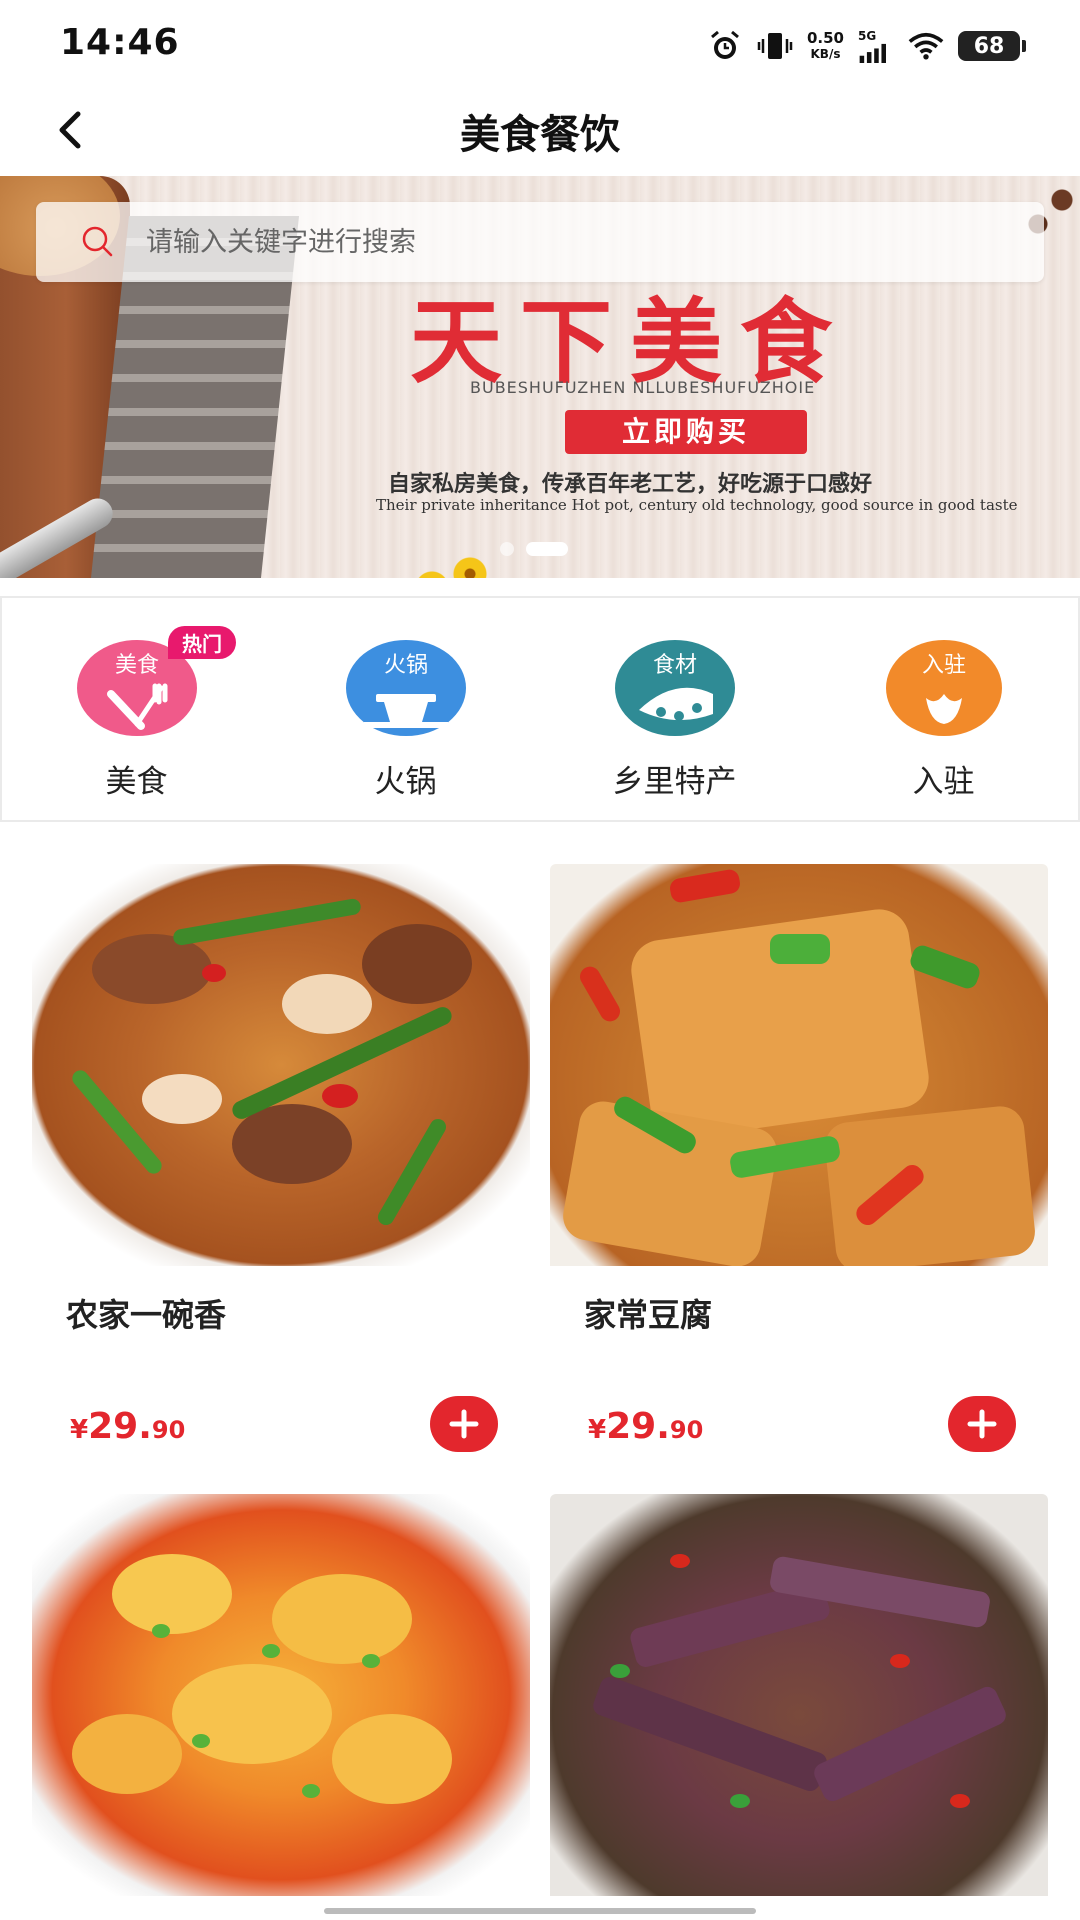 This screenshot has width=1080, height=1920. Describe the element at coordinates (926, 46) in the screenshot. I see `wifi-icon` at that location.